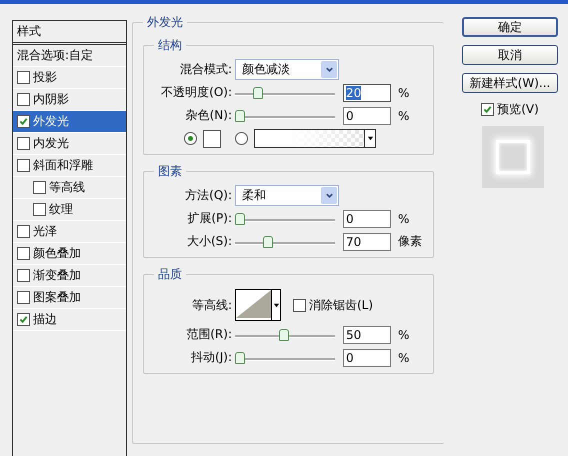  Describe the element at coordinates (165, 22) in the screenshot. I see `group-title: 外发光` at that location.